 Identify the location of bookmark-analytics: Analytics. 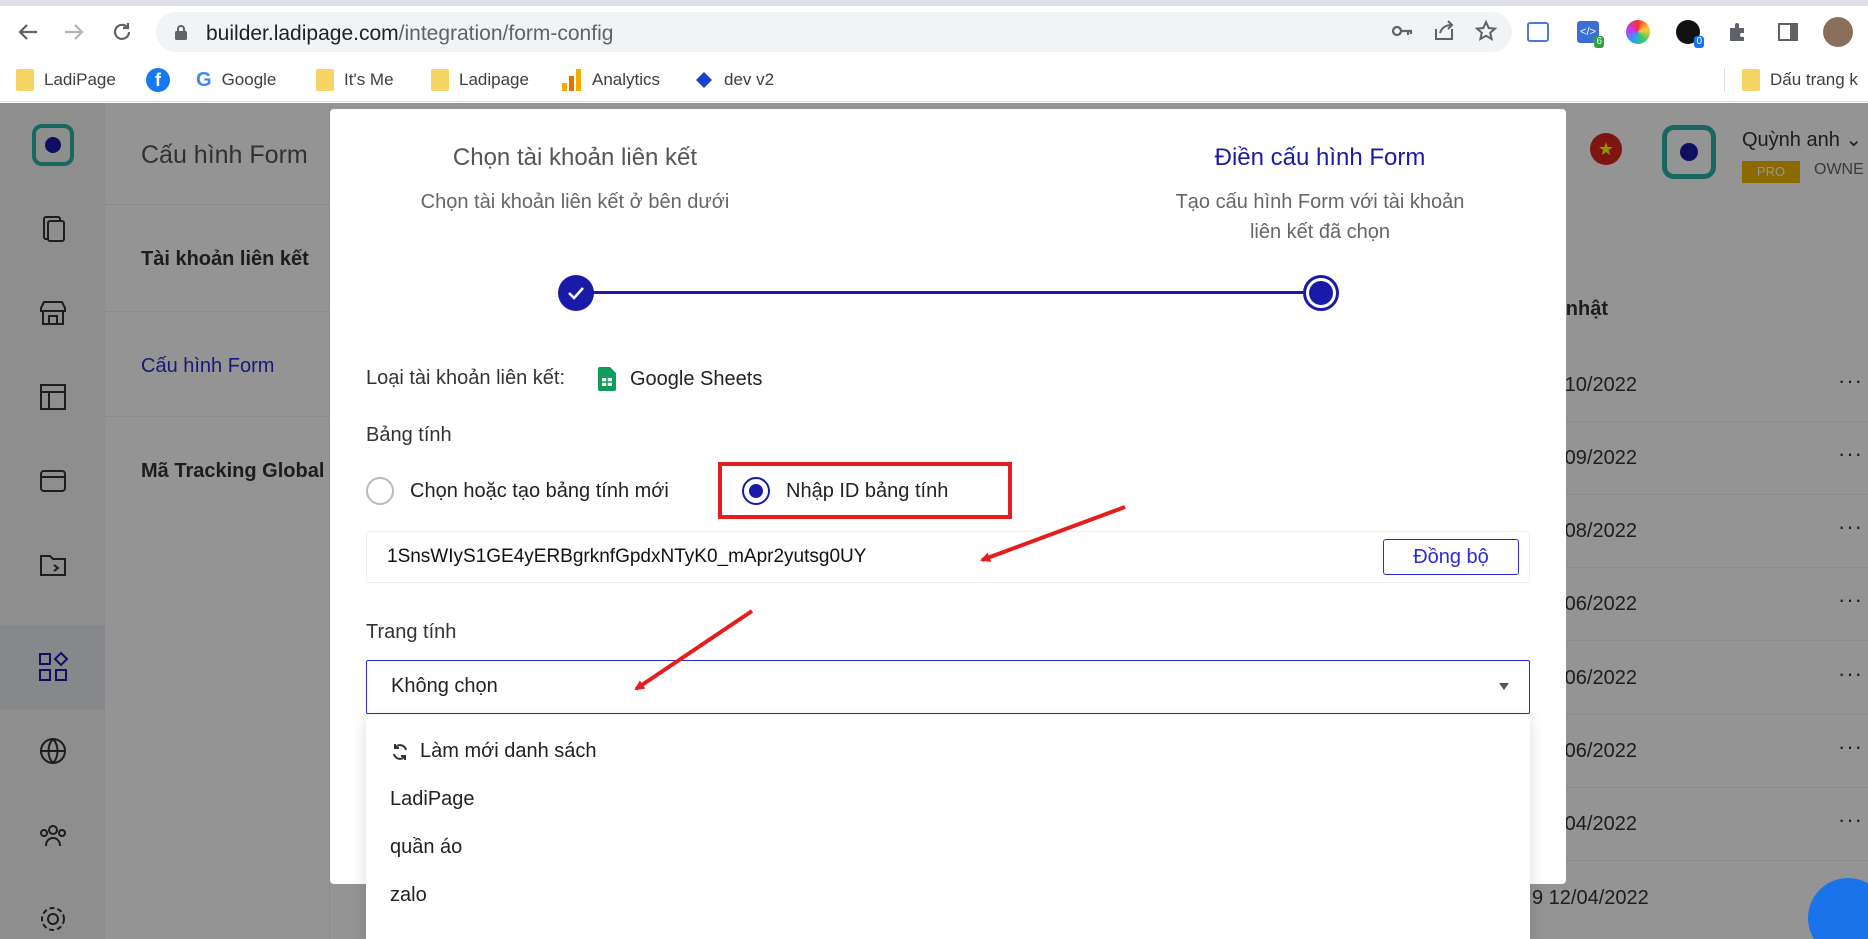
(611, 80).